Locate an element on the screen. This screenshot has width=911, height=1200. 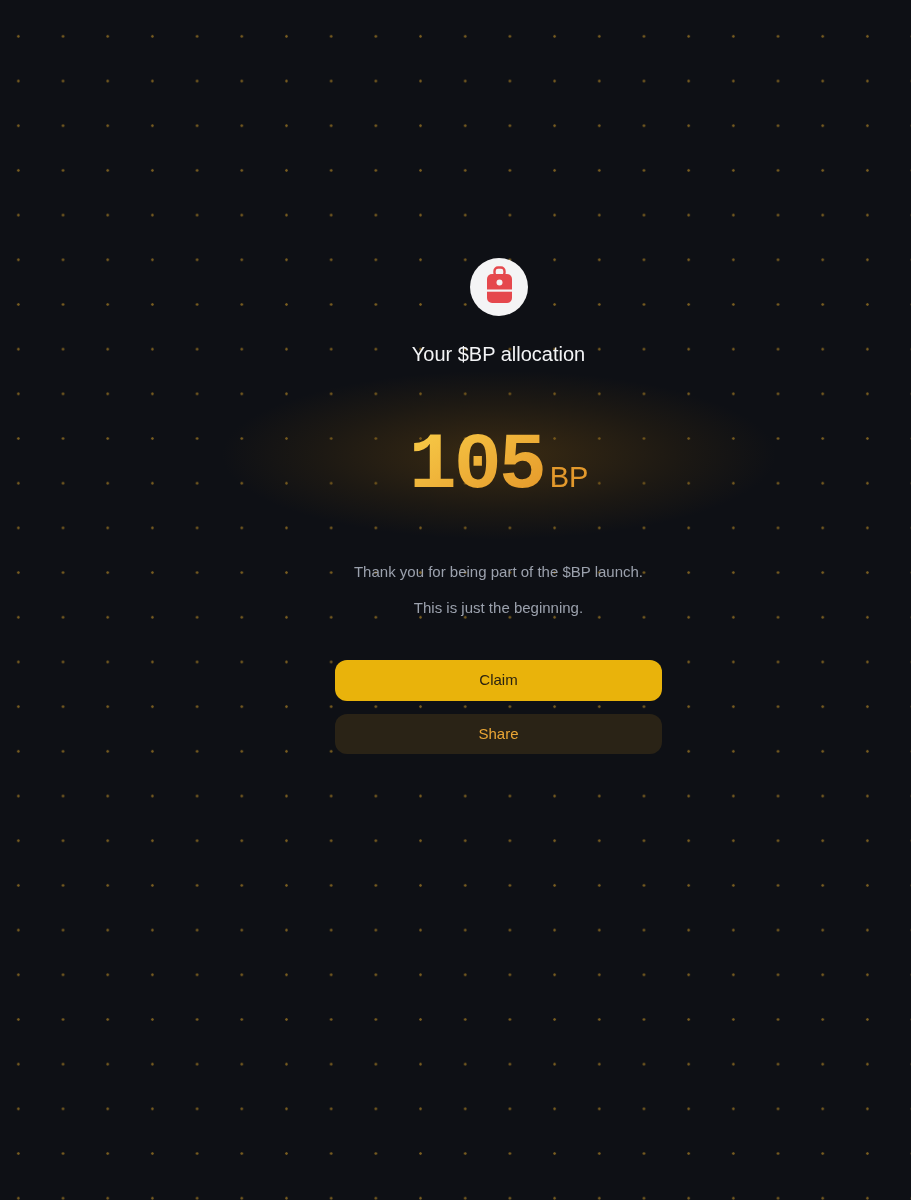
claim-button: Claim is located at coordinates (498, 680).